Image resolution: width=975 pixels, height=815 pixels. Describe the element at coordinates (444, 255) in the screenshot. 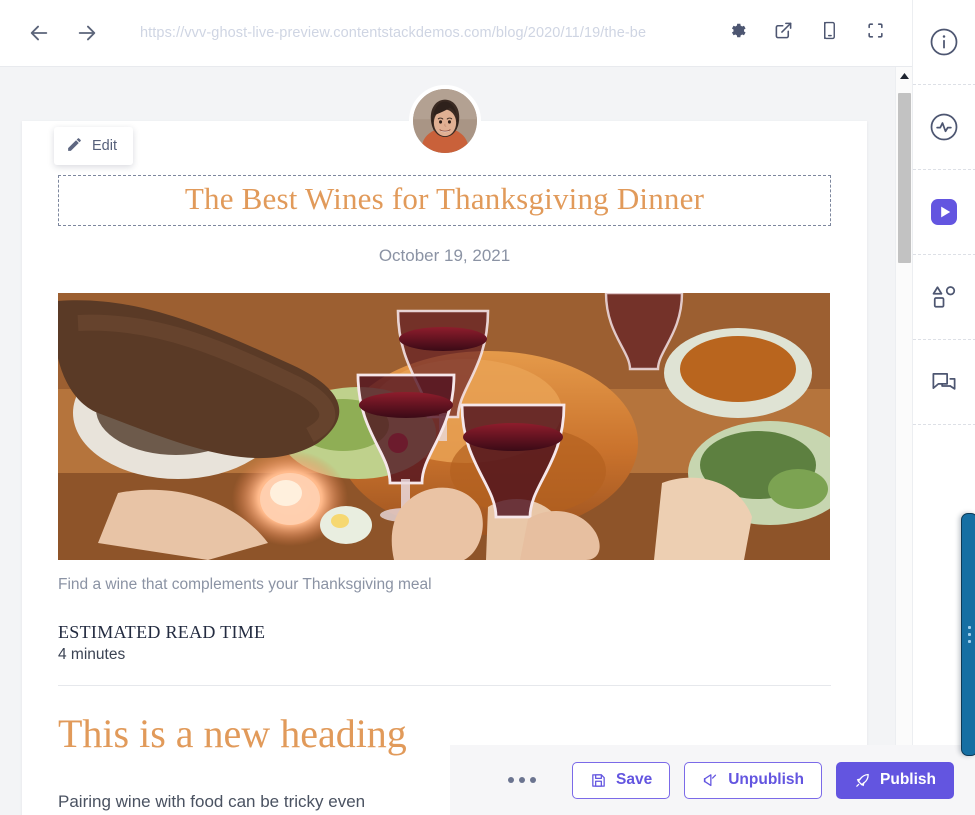

I see `post-date: October 19, 2021` at that location.